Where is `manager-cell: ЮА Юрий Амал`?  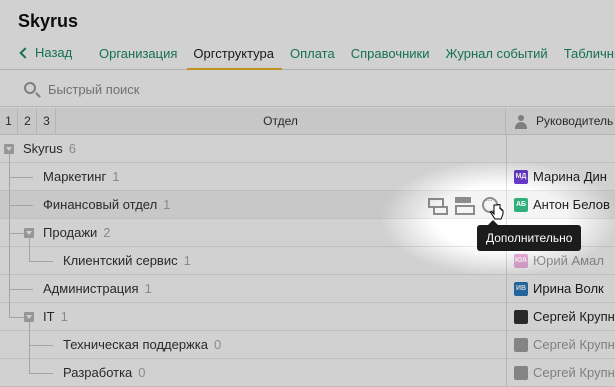
manager-cell: ЮА Юрий Амал is located at coordinates (559, 260).